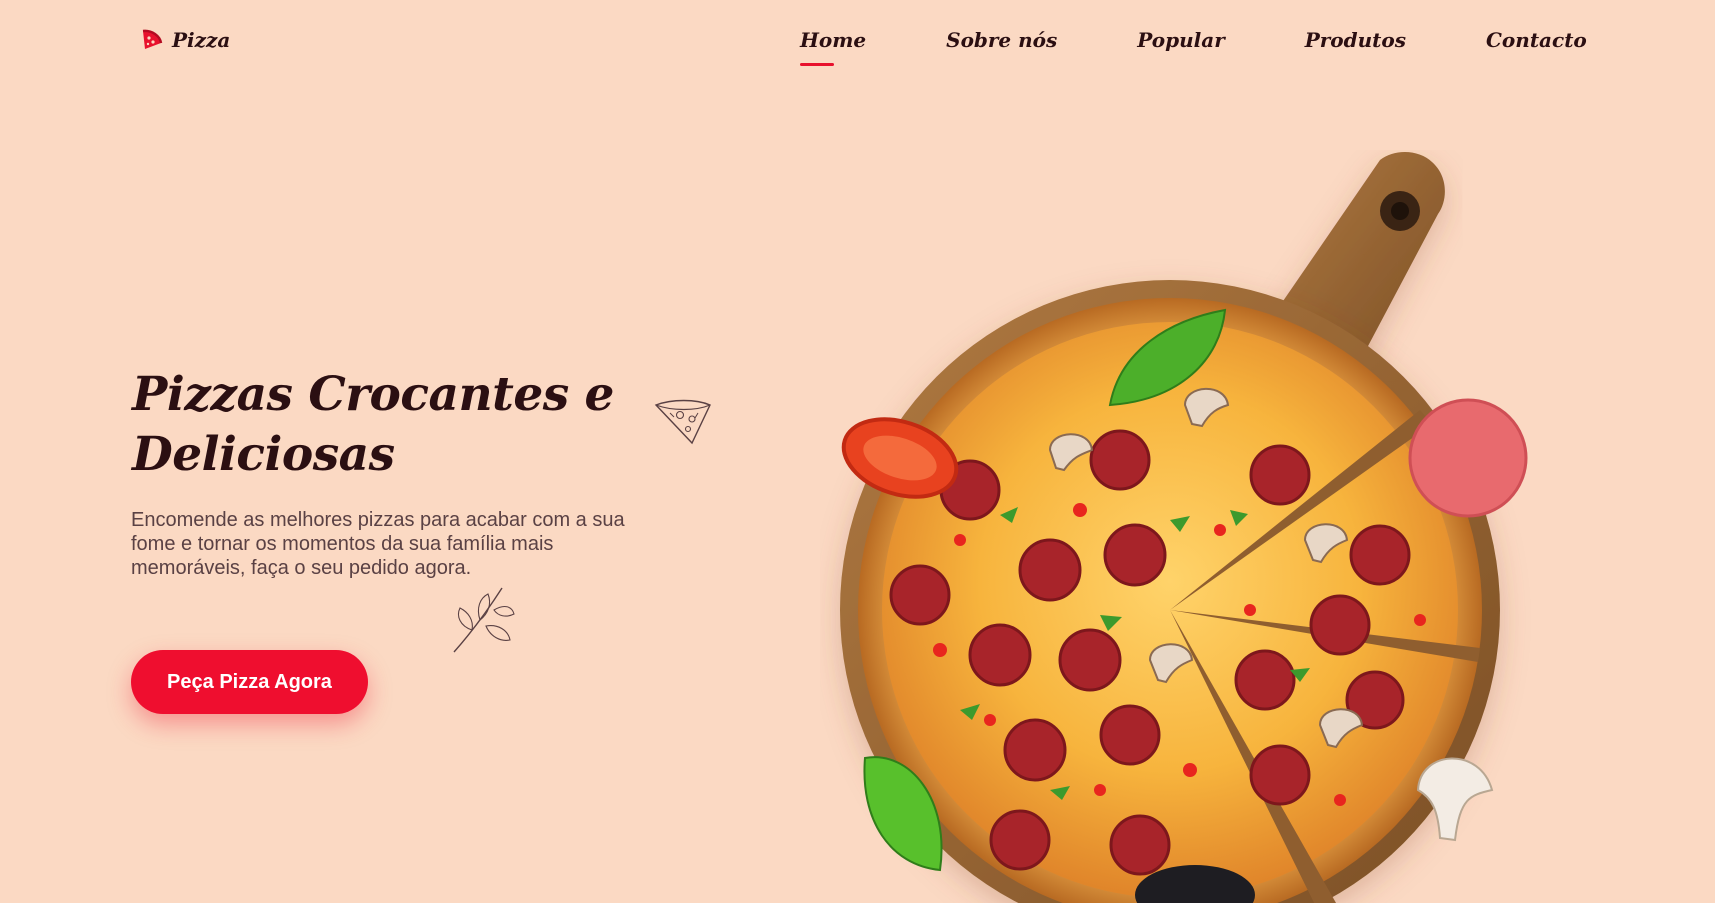  I want to click on nav-item-produtos: Produtos, so click(1355, 40).